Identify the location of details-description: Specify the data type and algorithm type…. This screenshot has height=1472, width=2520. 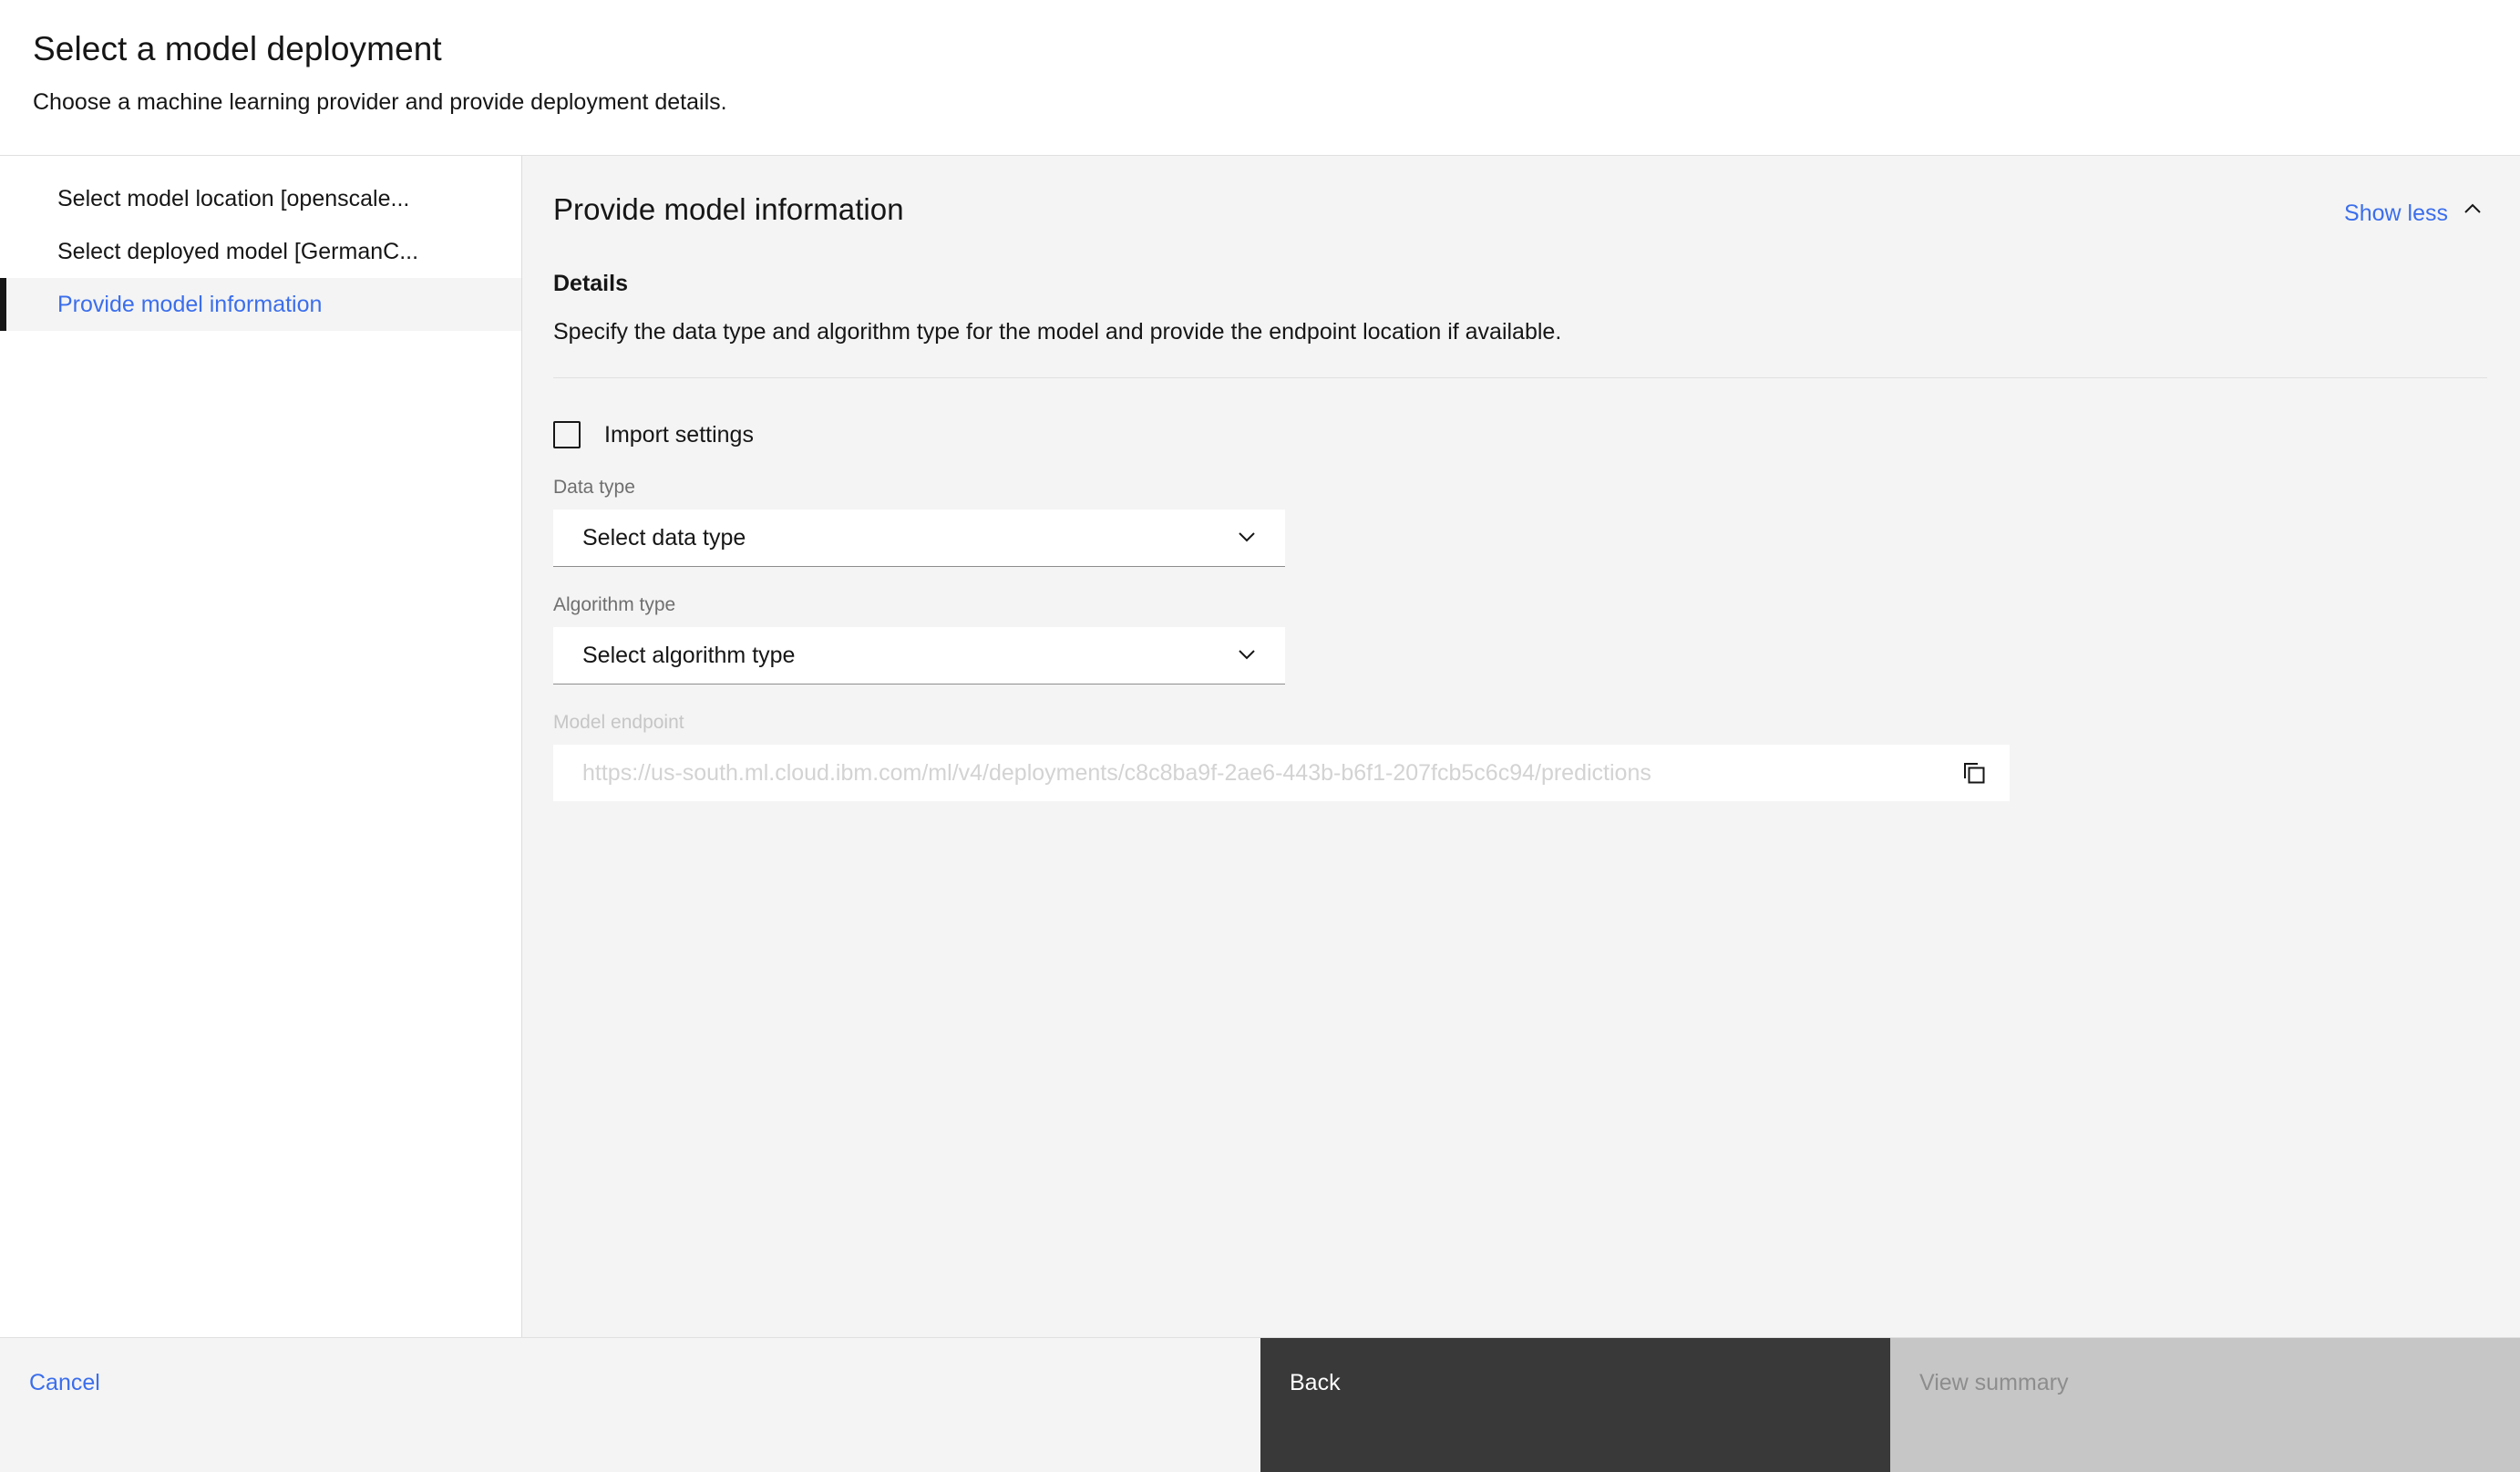
(1057, 332).